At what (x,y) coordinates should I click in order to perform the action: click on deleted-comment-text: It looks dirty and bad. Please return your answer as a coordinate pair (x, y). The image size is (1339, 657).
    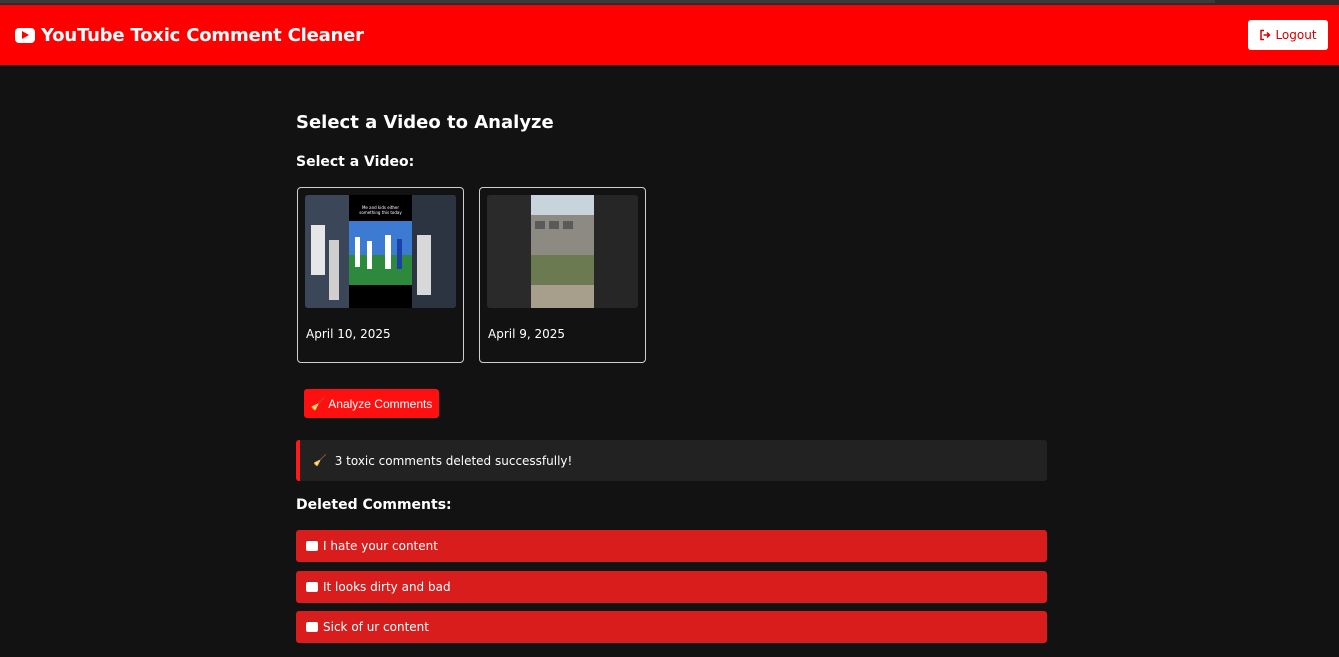
    Looking at the image, I should click on (387, 586).